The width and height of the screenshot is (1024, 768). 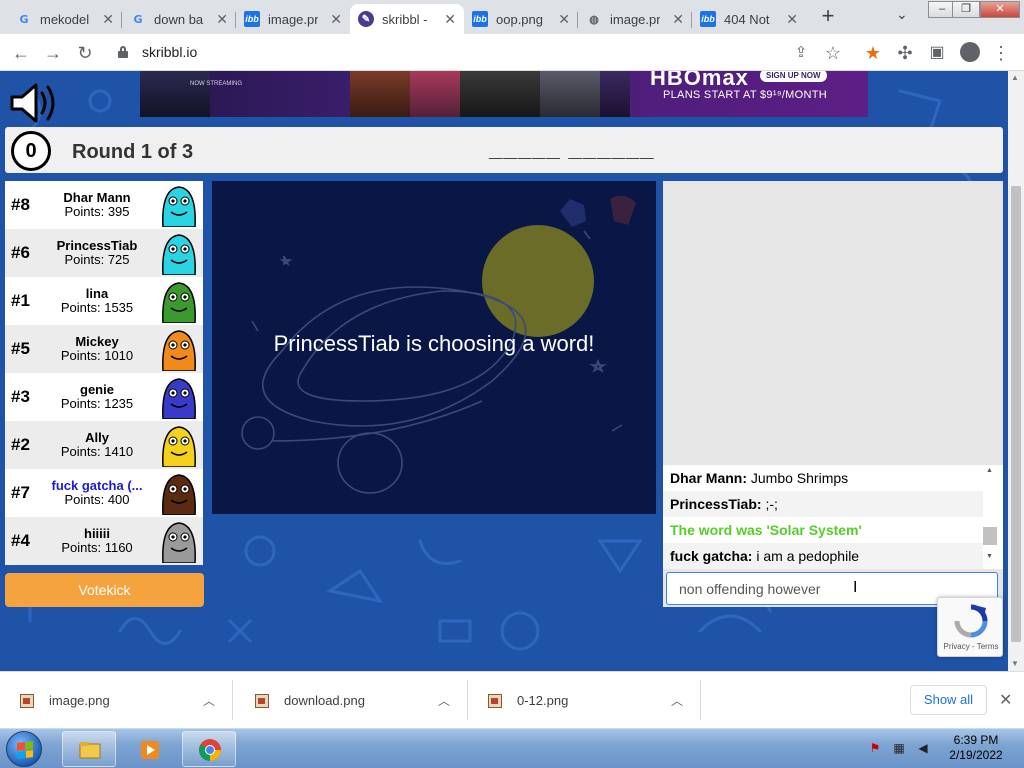 I want to click on player-rank: #4, so click(x=20, y=540).